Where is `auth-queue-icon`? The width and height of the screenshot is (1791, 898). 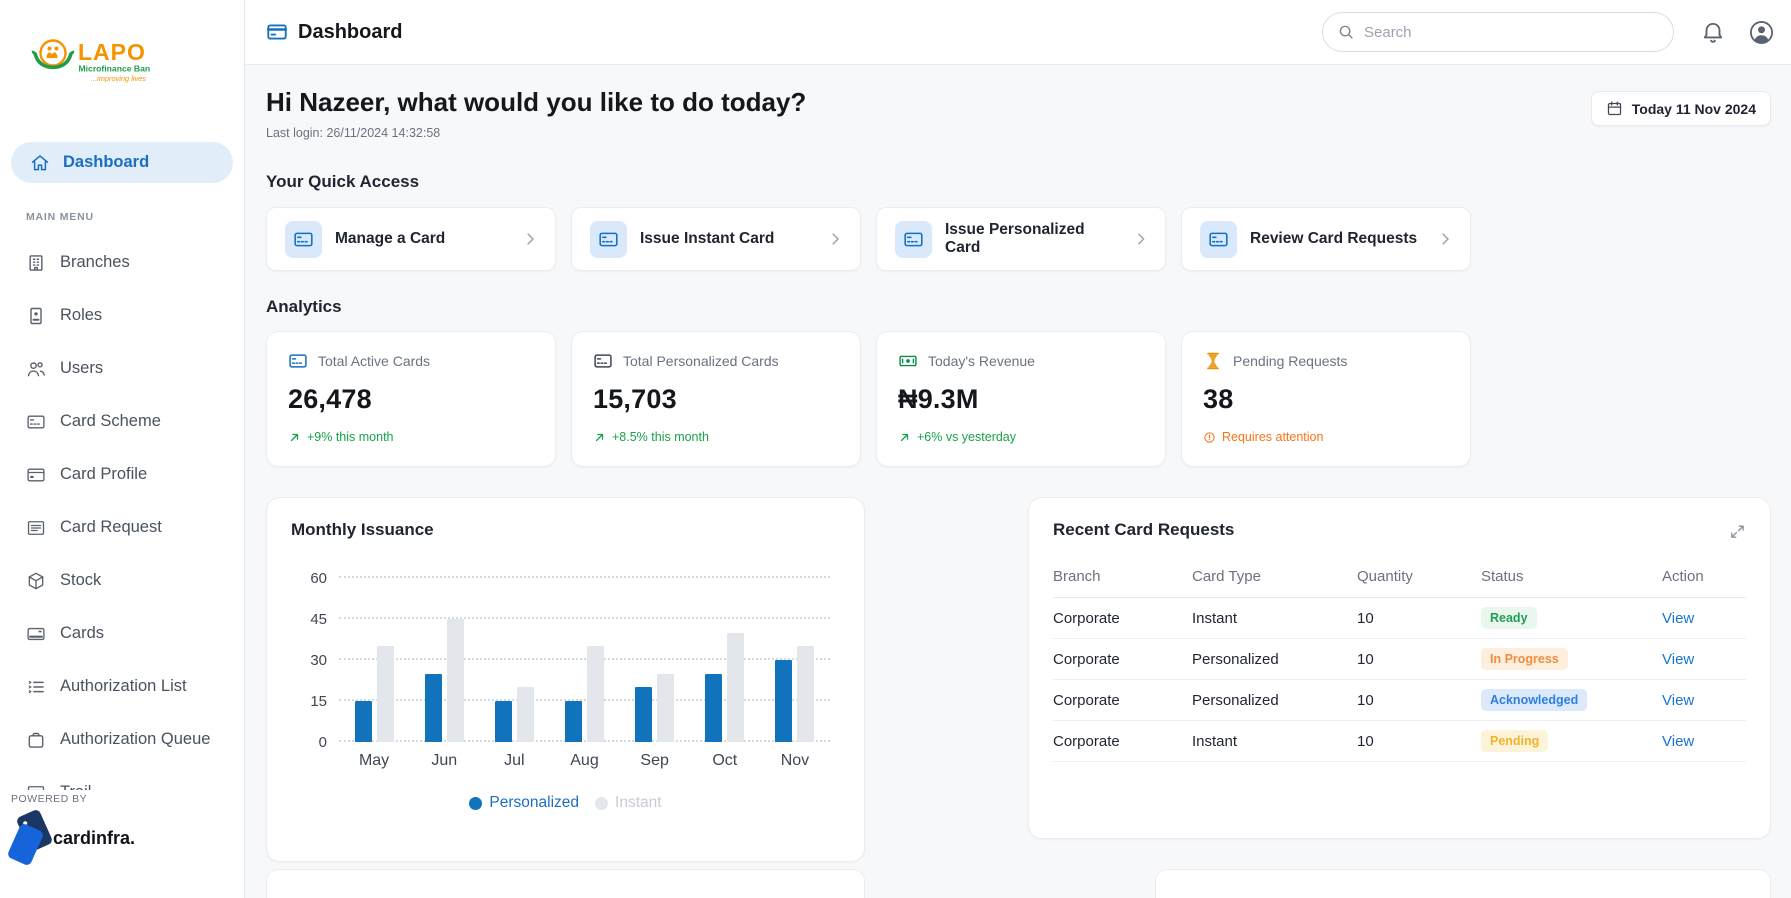 auth-queue-icon is located at coordinates (36, 740).